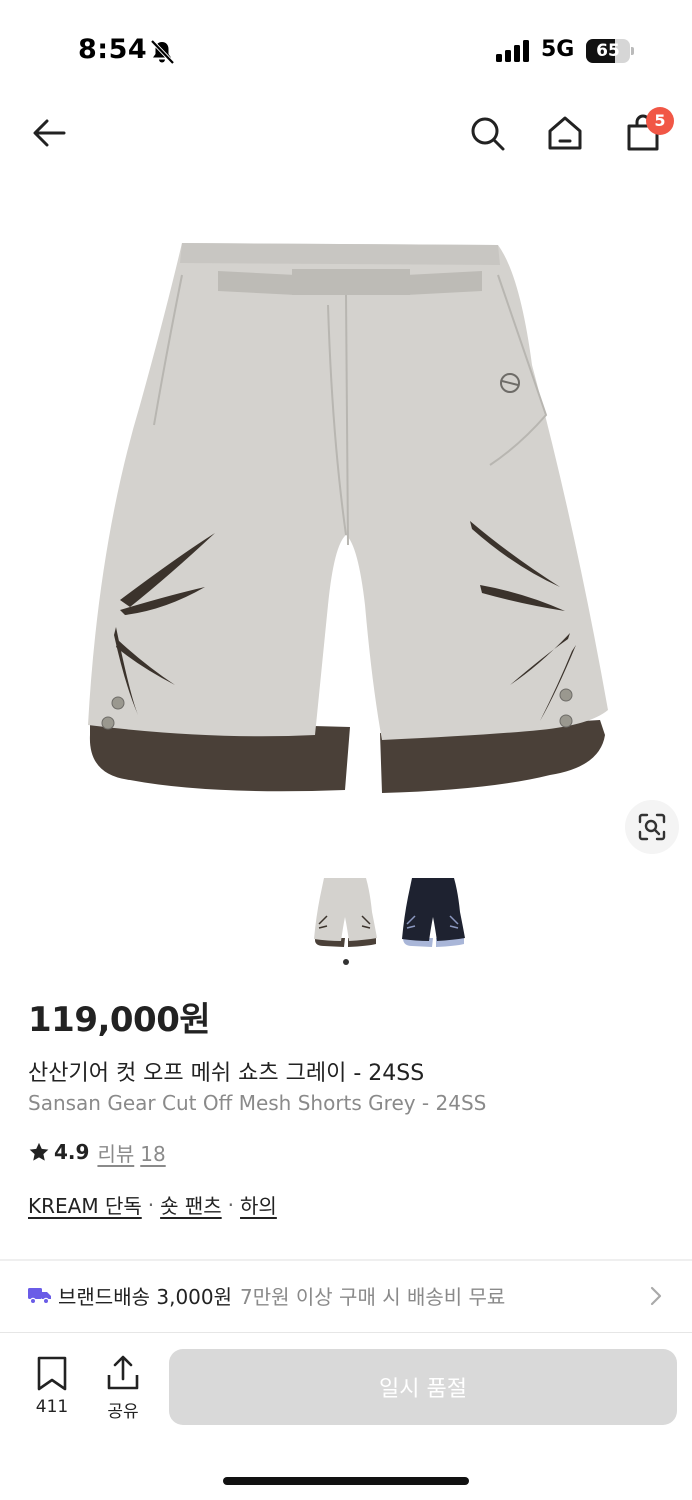  I want to click on back-button, so click(49, 133).